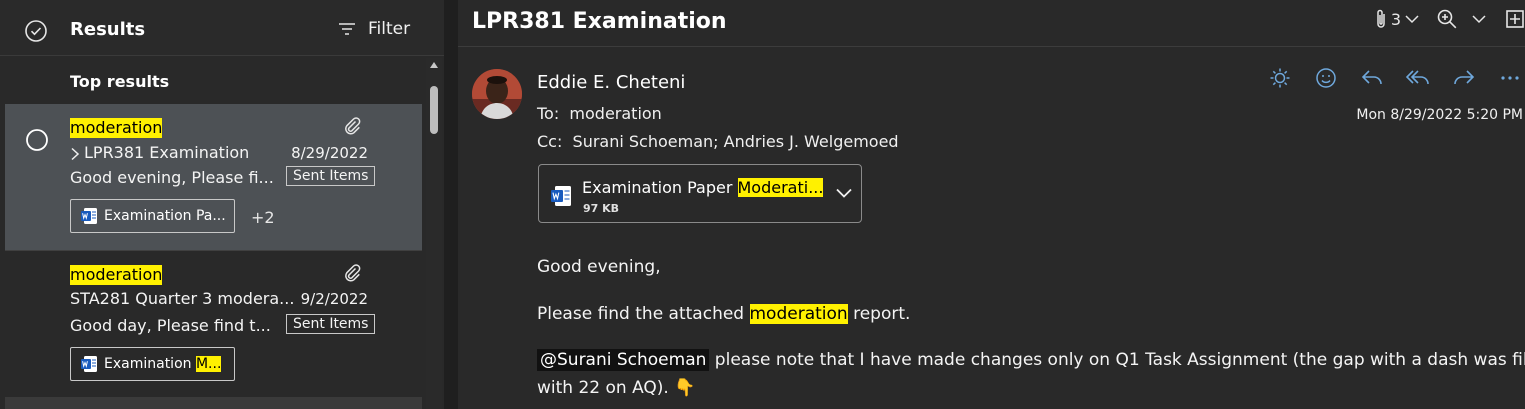 The image size is (1525, 409). What do you see at coordinates (1461, 19) in the screenshot?
I see `zoom-dropdown` at bounding box center [1461, 19].